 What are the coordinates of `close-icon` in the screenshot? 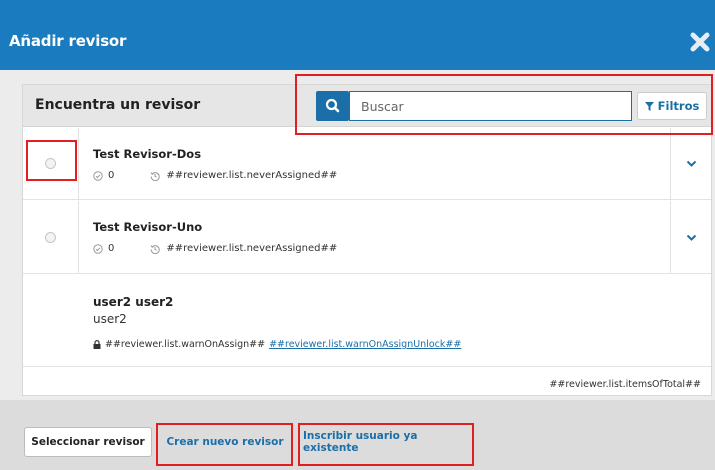 It's located at (700, 42).